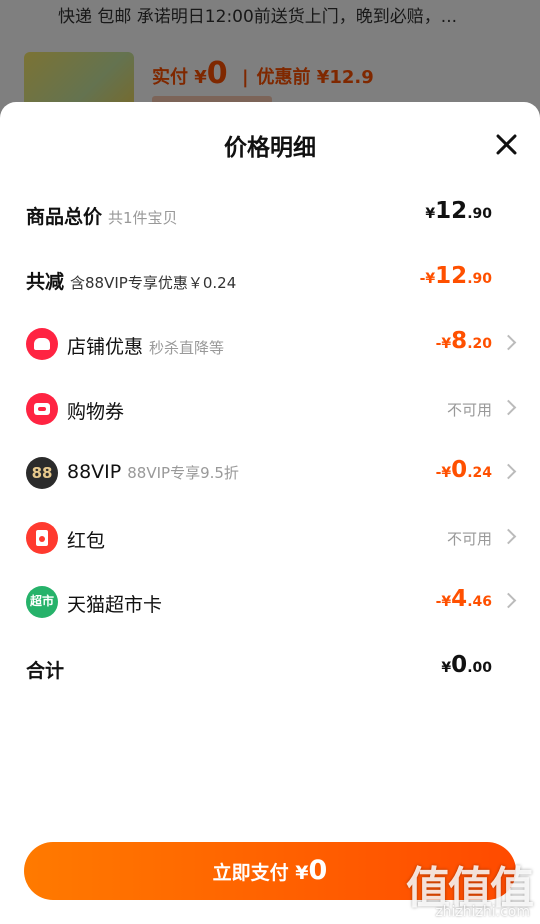  I want to click on red-packet-icon, so click(42, 538).